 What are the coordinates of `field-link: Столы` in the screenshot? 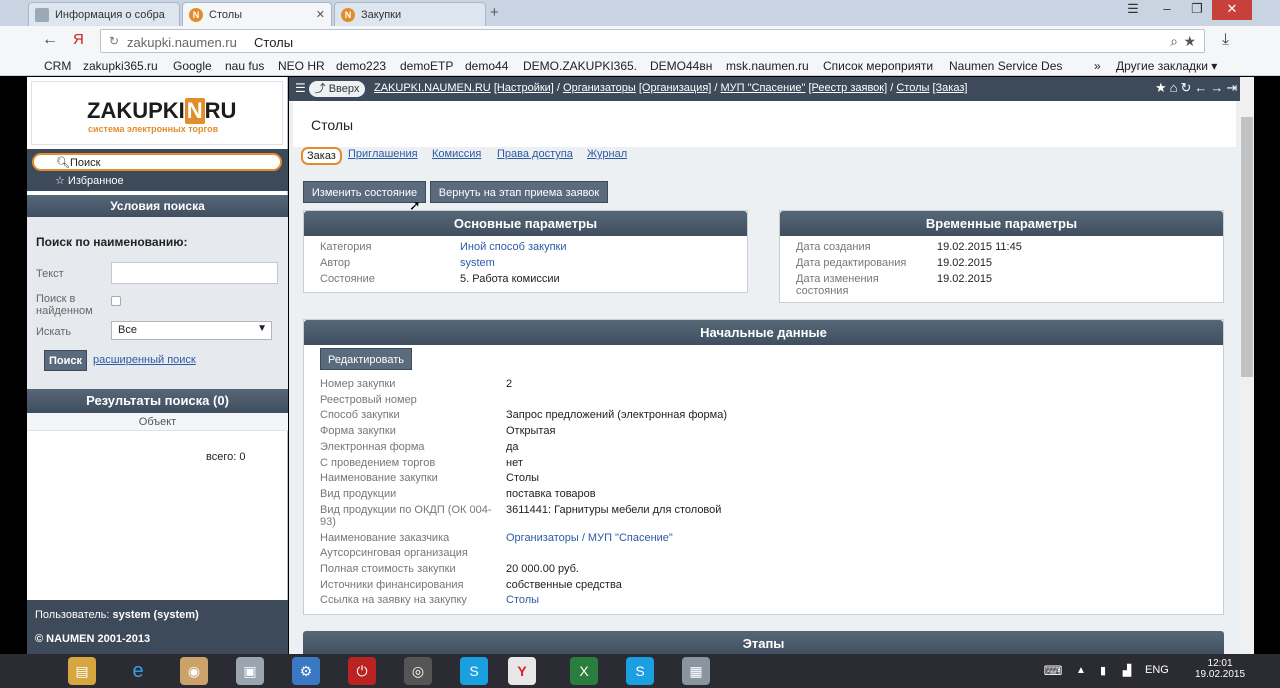 It's located at (522, 600).